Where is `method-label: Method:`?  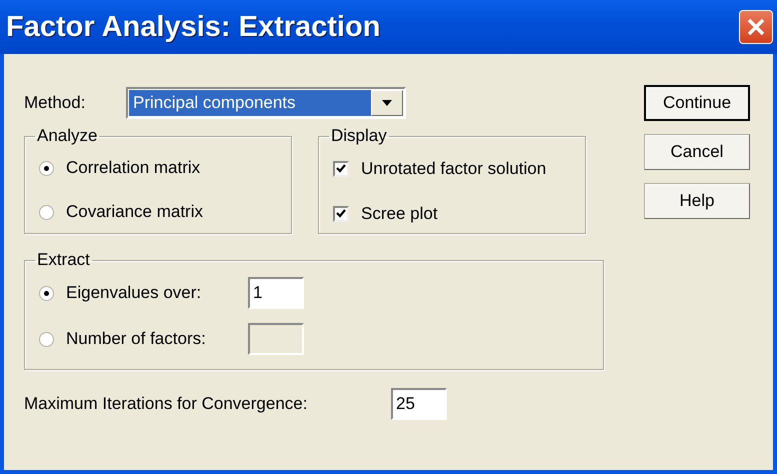 method-label: Method: is located at coordinates (55, 103).